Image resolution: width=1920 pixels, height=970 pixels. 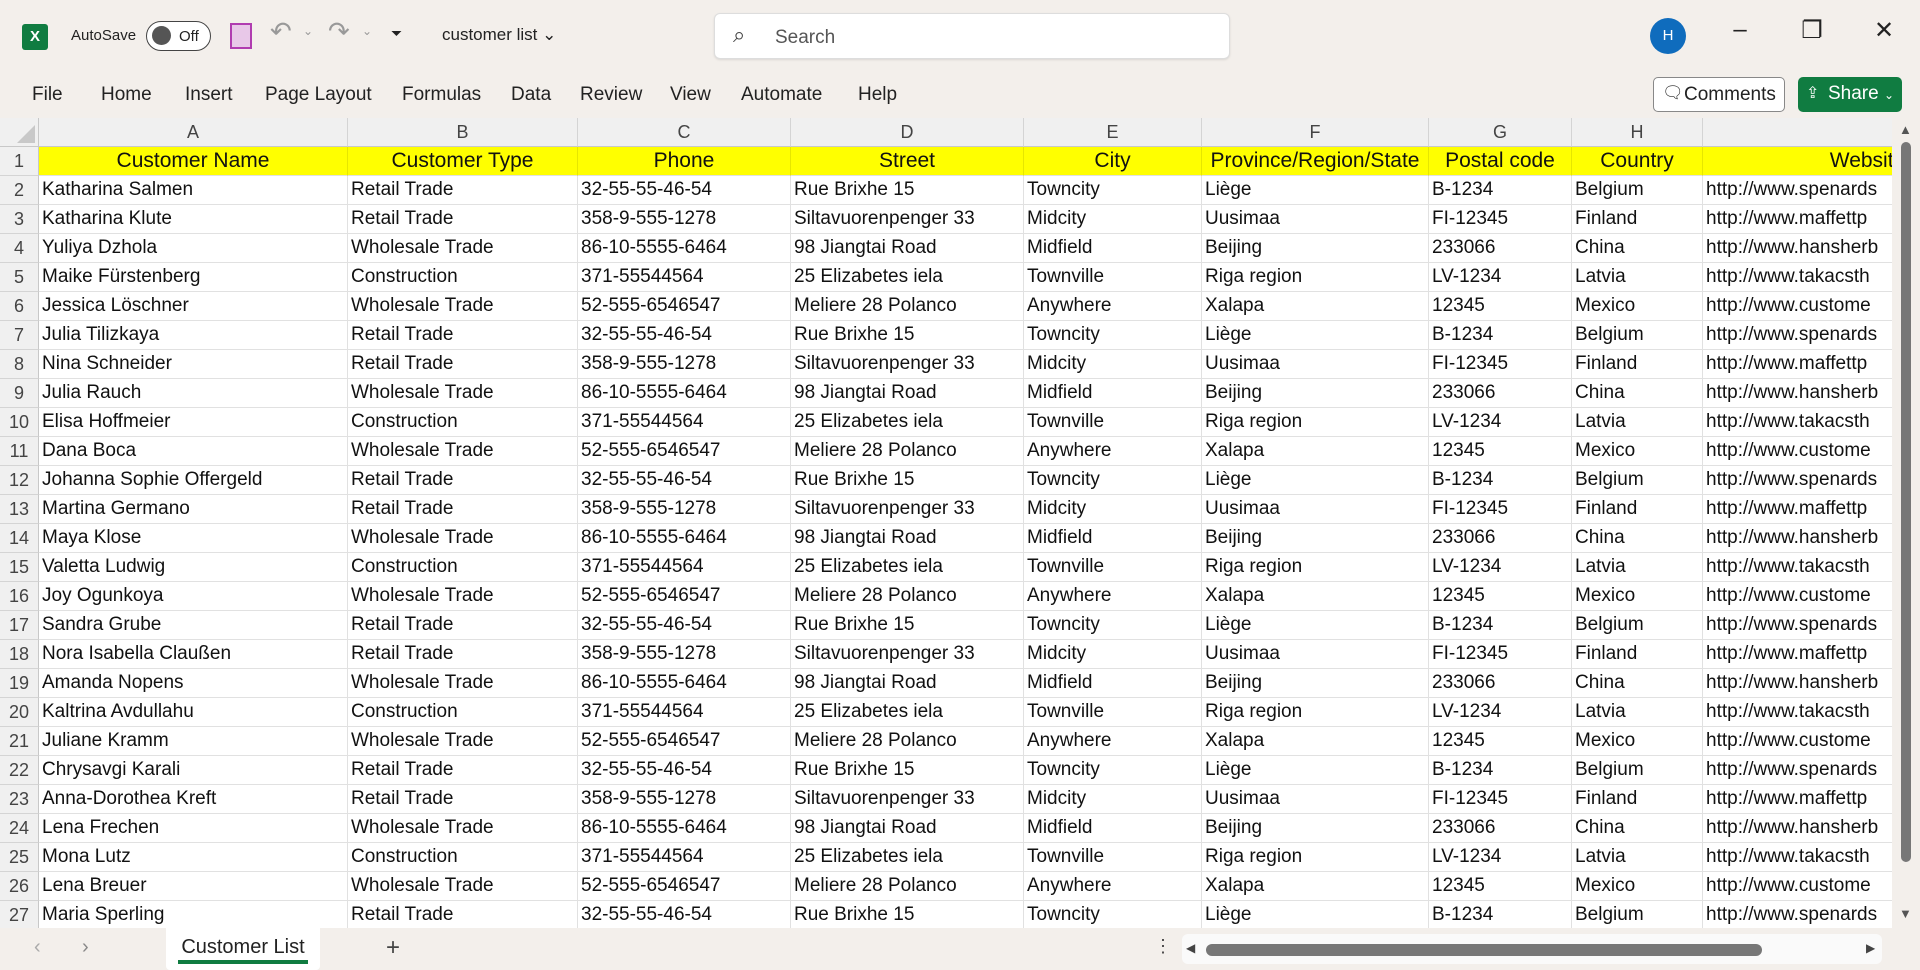 What do you see at coordinates (684, 422) in the screenshot?
I see `cell-phone: 371-55544564` at bounding box center [684, 422].